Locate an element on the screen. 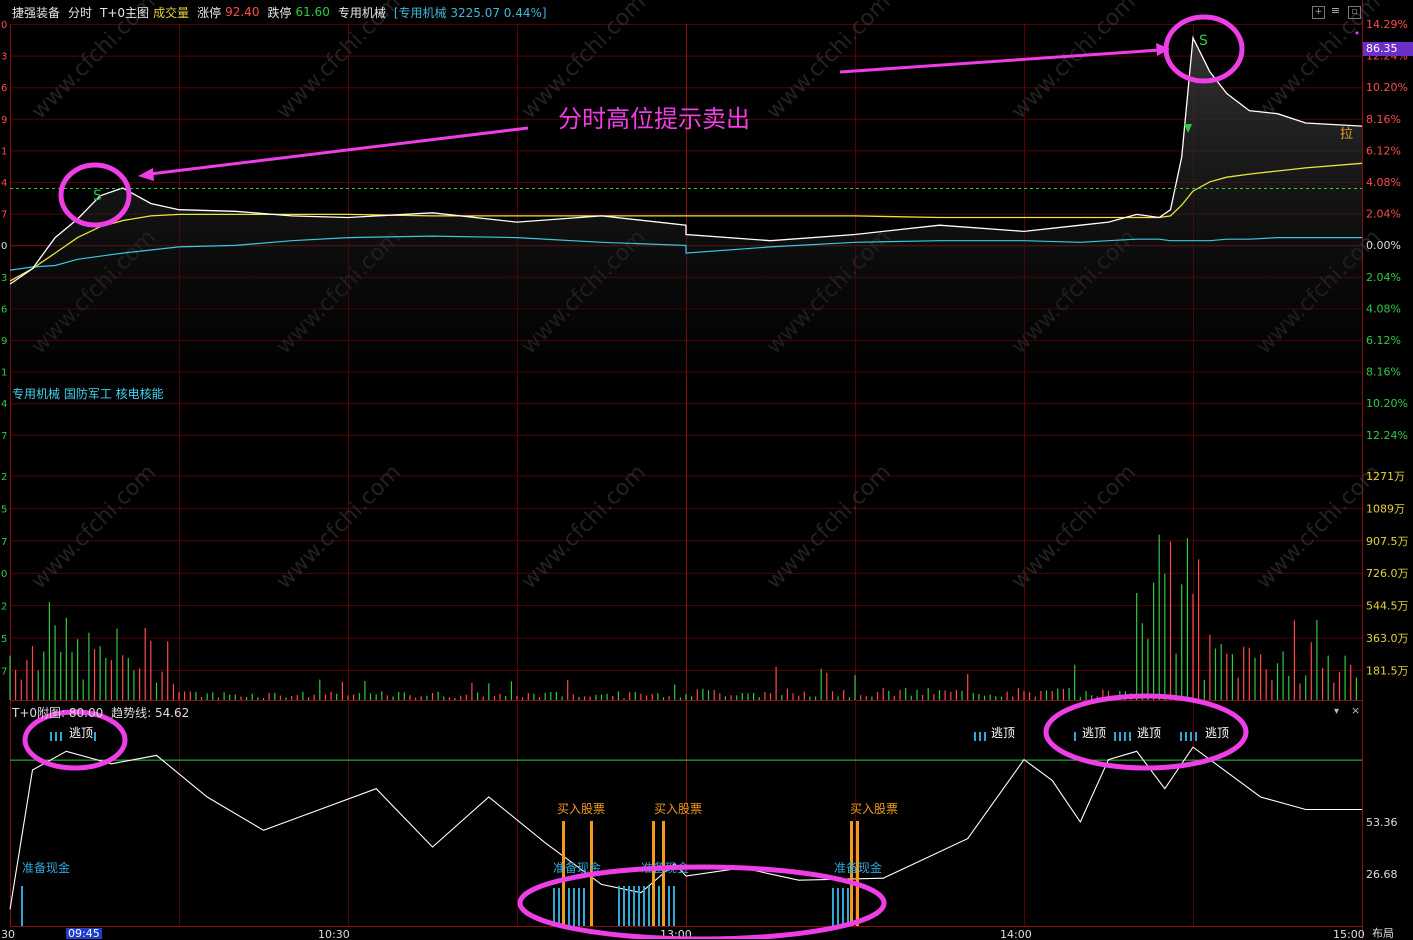 The height and width of the screenshot is (940, 1413). sector-index: [专用机械 3225.07 0.44%] is located at coordinates (470, 12).